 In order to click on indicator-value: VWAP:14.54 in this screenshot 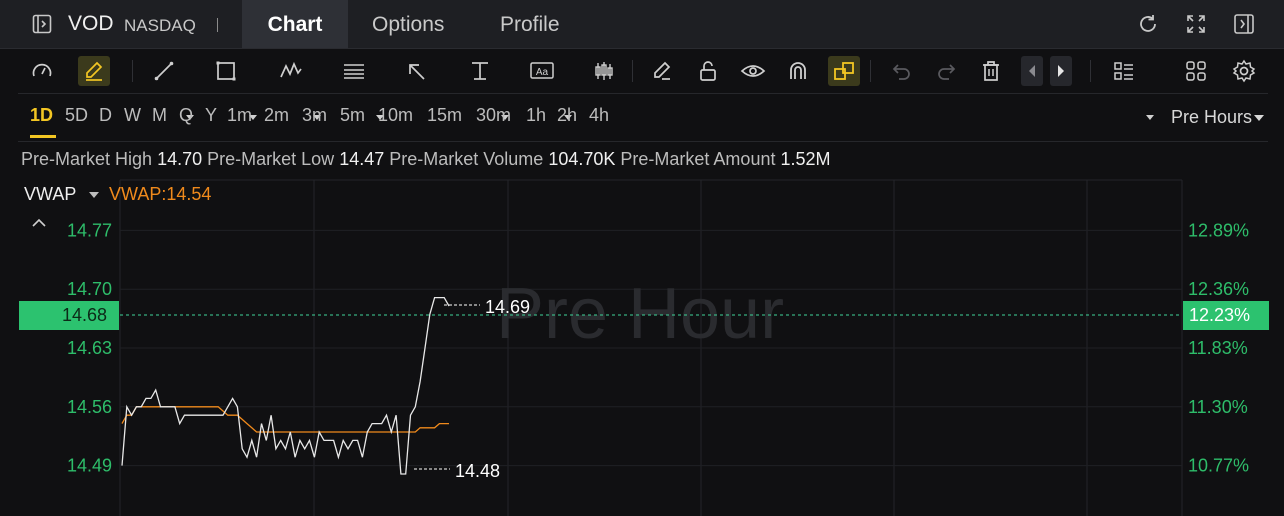, I will do `click(160, 194)`.